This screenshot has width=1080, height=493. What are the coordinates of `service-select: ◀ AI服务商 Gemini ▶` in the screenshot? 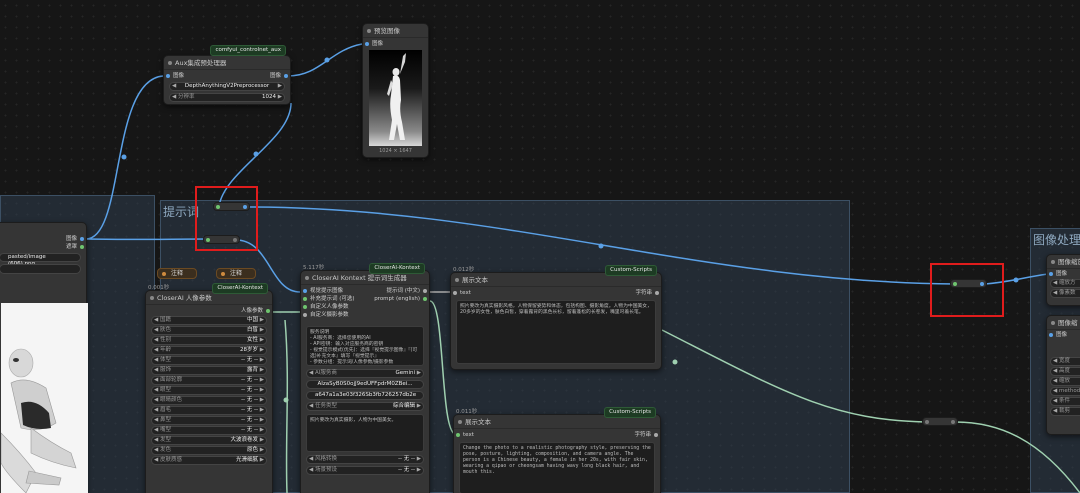 It's located at (365, 373).